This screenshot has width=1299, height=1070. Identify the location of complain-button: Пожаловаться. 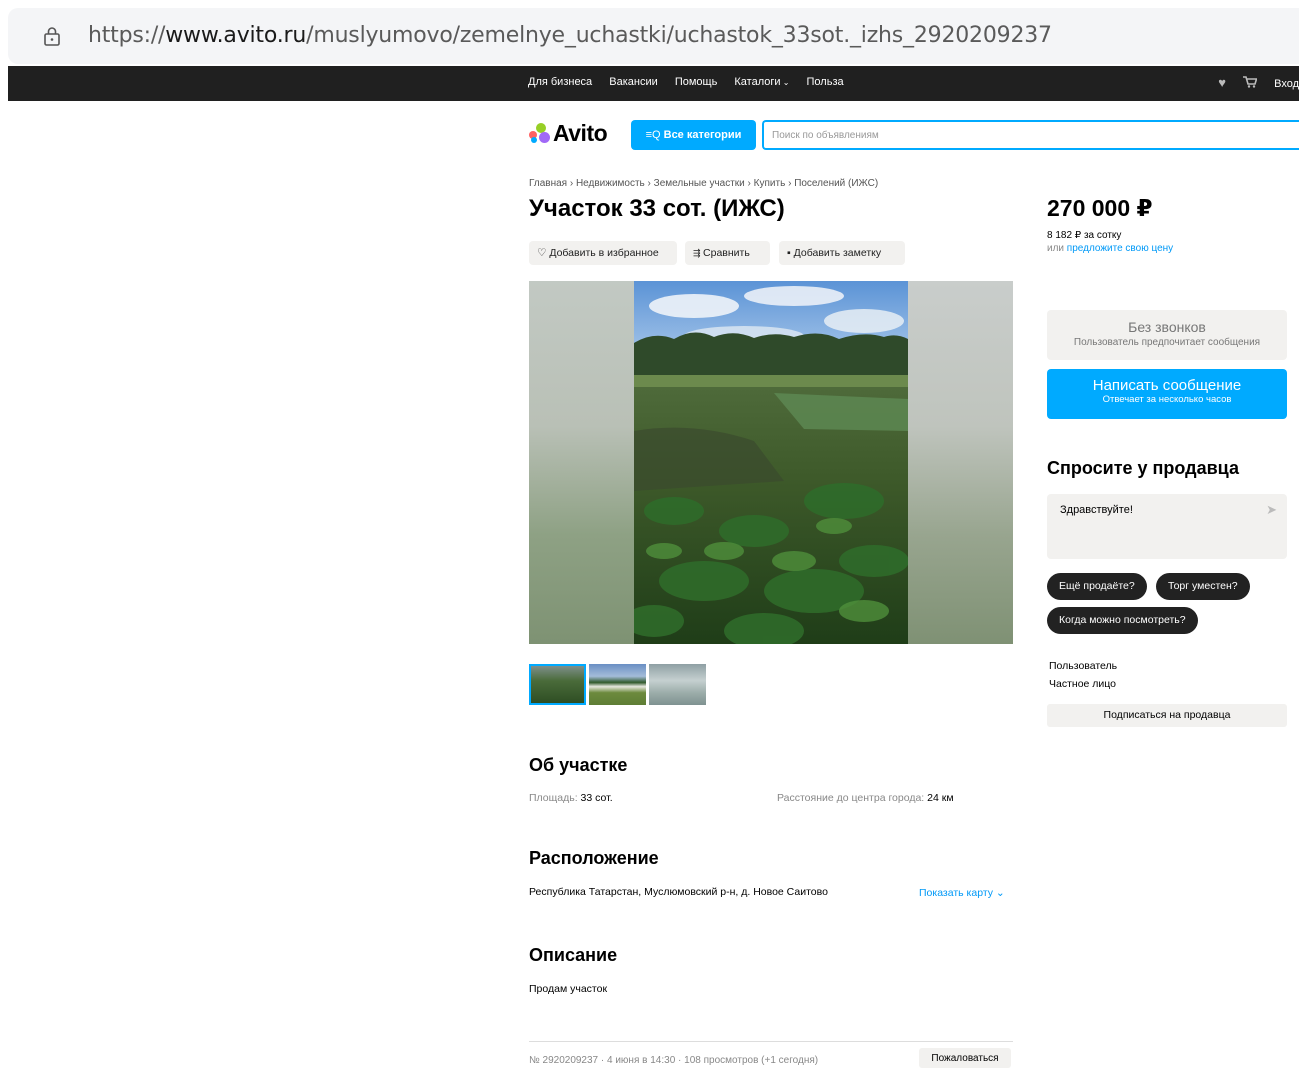
(965, 1058).